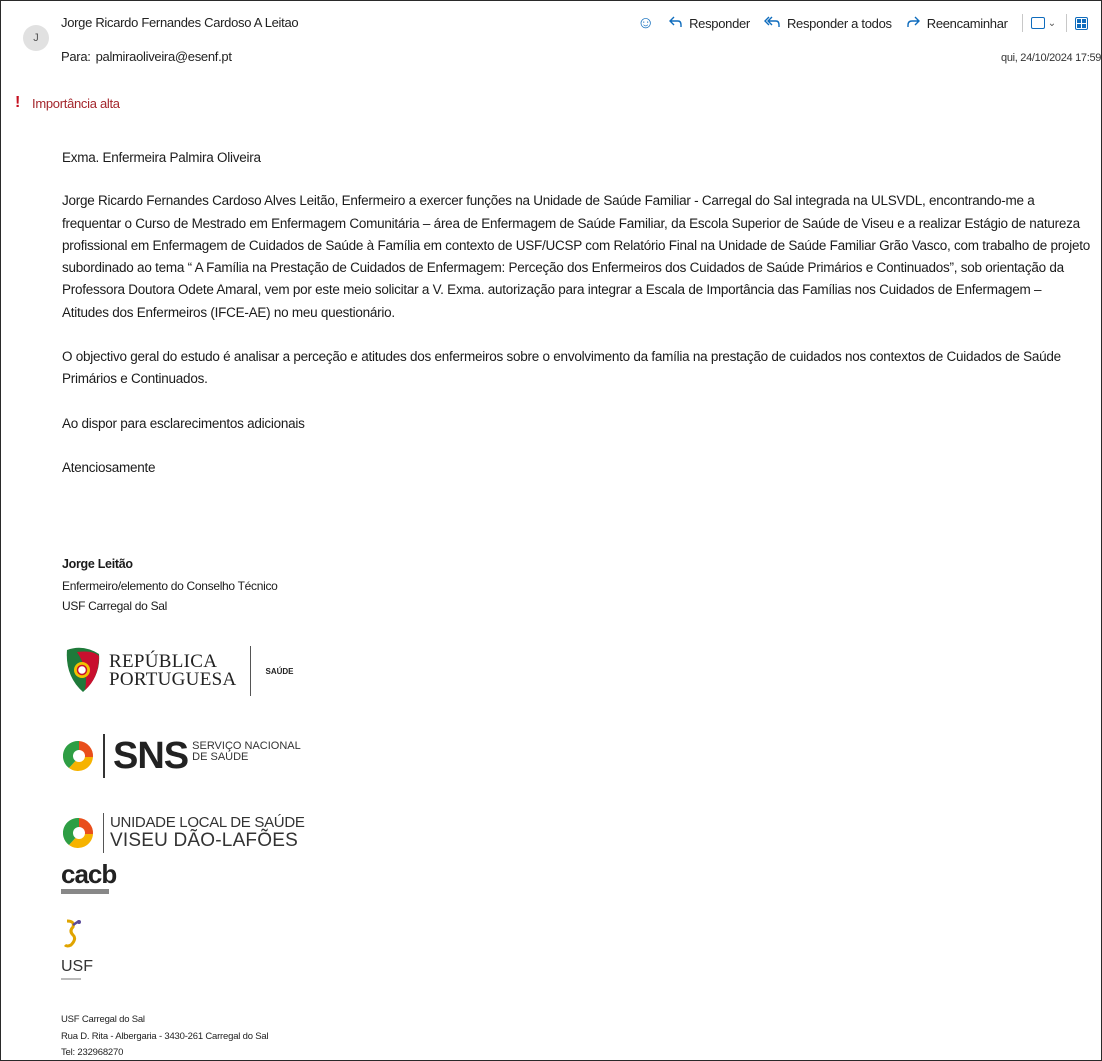  I want to click on footer-phone: Tel: 232968270, so click(92, 1052).